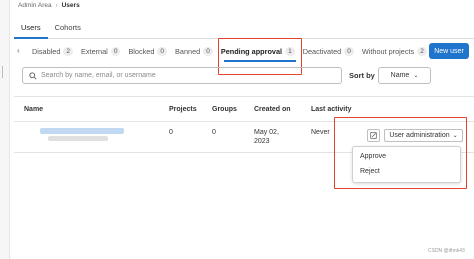 This screenshot has width=474, height=259. What do you see at coordinates (262, 141) in the screenshot?
I see `cell-created-year: 2023` at bounding box center [262, 141].